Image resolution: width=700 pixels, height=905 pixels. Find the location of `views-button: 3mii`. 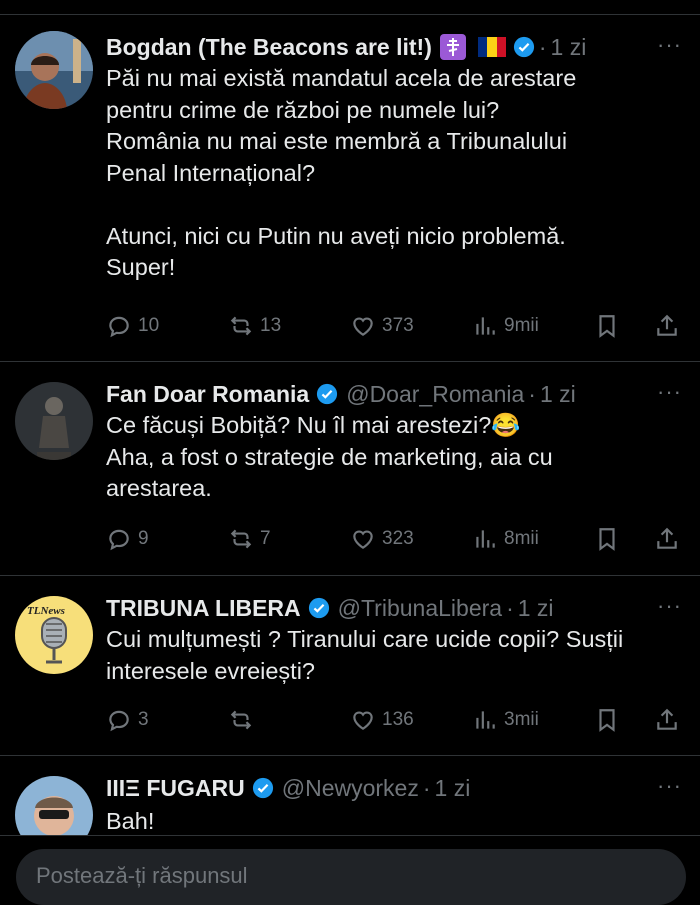

views-button: 3mii is located at coordinates (505, 720).